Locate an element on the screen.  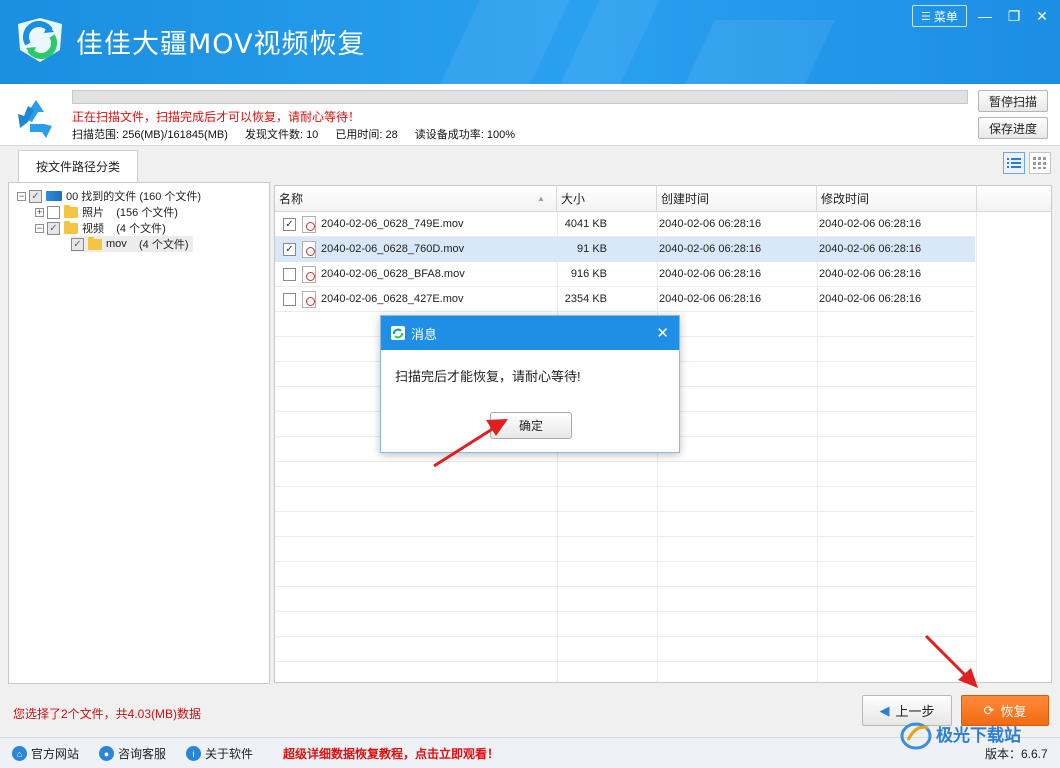
dialog-title: 消息 is located at coordinates (424, 334).